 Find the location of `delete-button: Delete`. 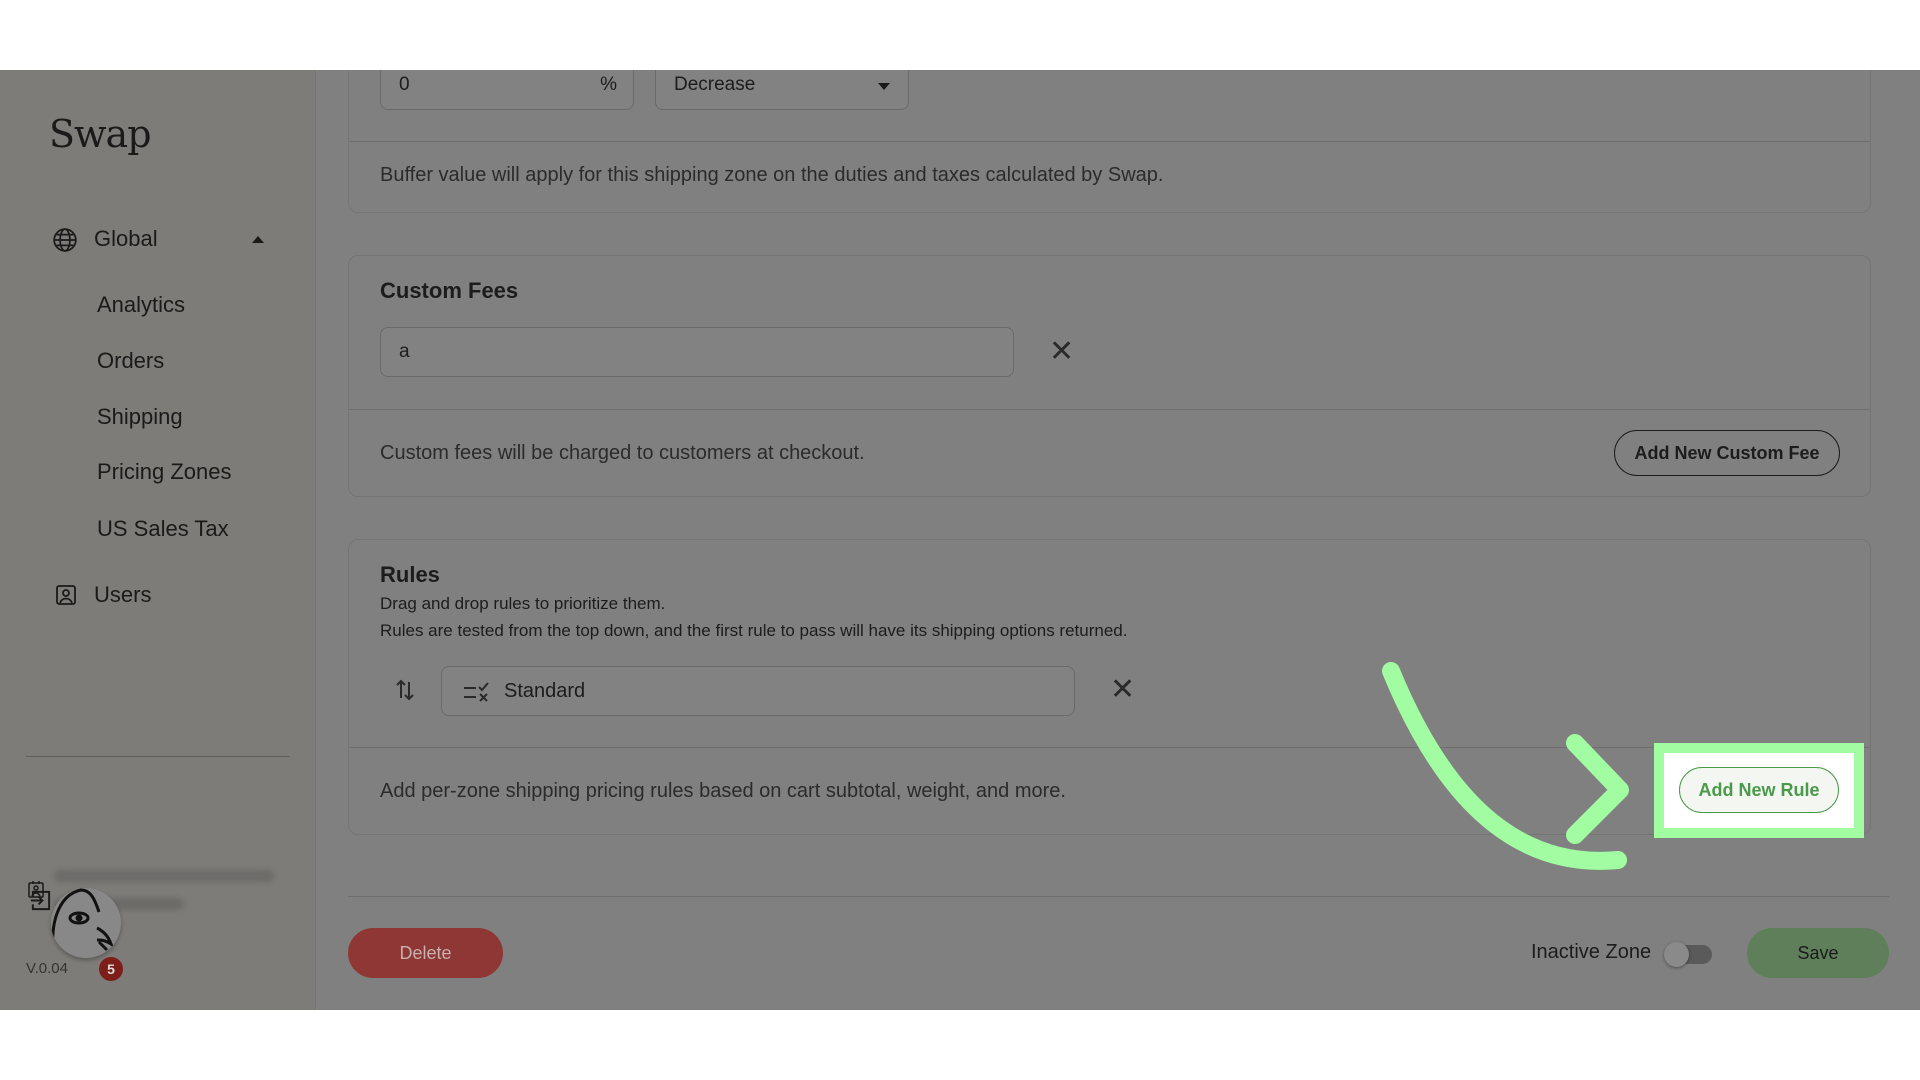

delete-button: Delete is located at coordinates (425, 953).